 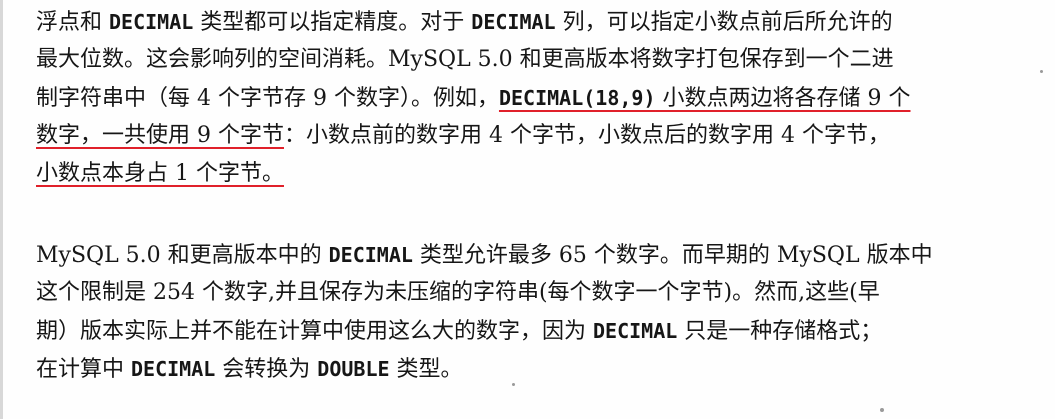 What do you see at coordinates (83, 369) in the screenshot?
I see `text-run: 在计算中` at bounding box center [83, 369].